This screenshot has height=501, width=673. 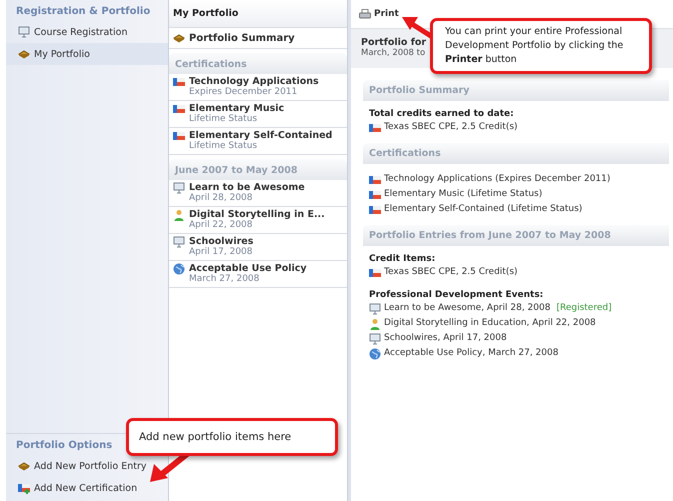 What do you see at coordinates (402, 259) in the screenshot?
I see `block-heading: Credit Items:` at bounding box center [402, 259].